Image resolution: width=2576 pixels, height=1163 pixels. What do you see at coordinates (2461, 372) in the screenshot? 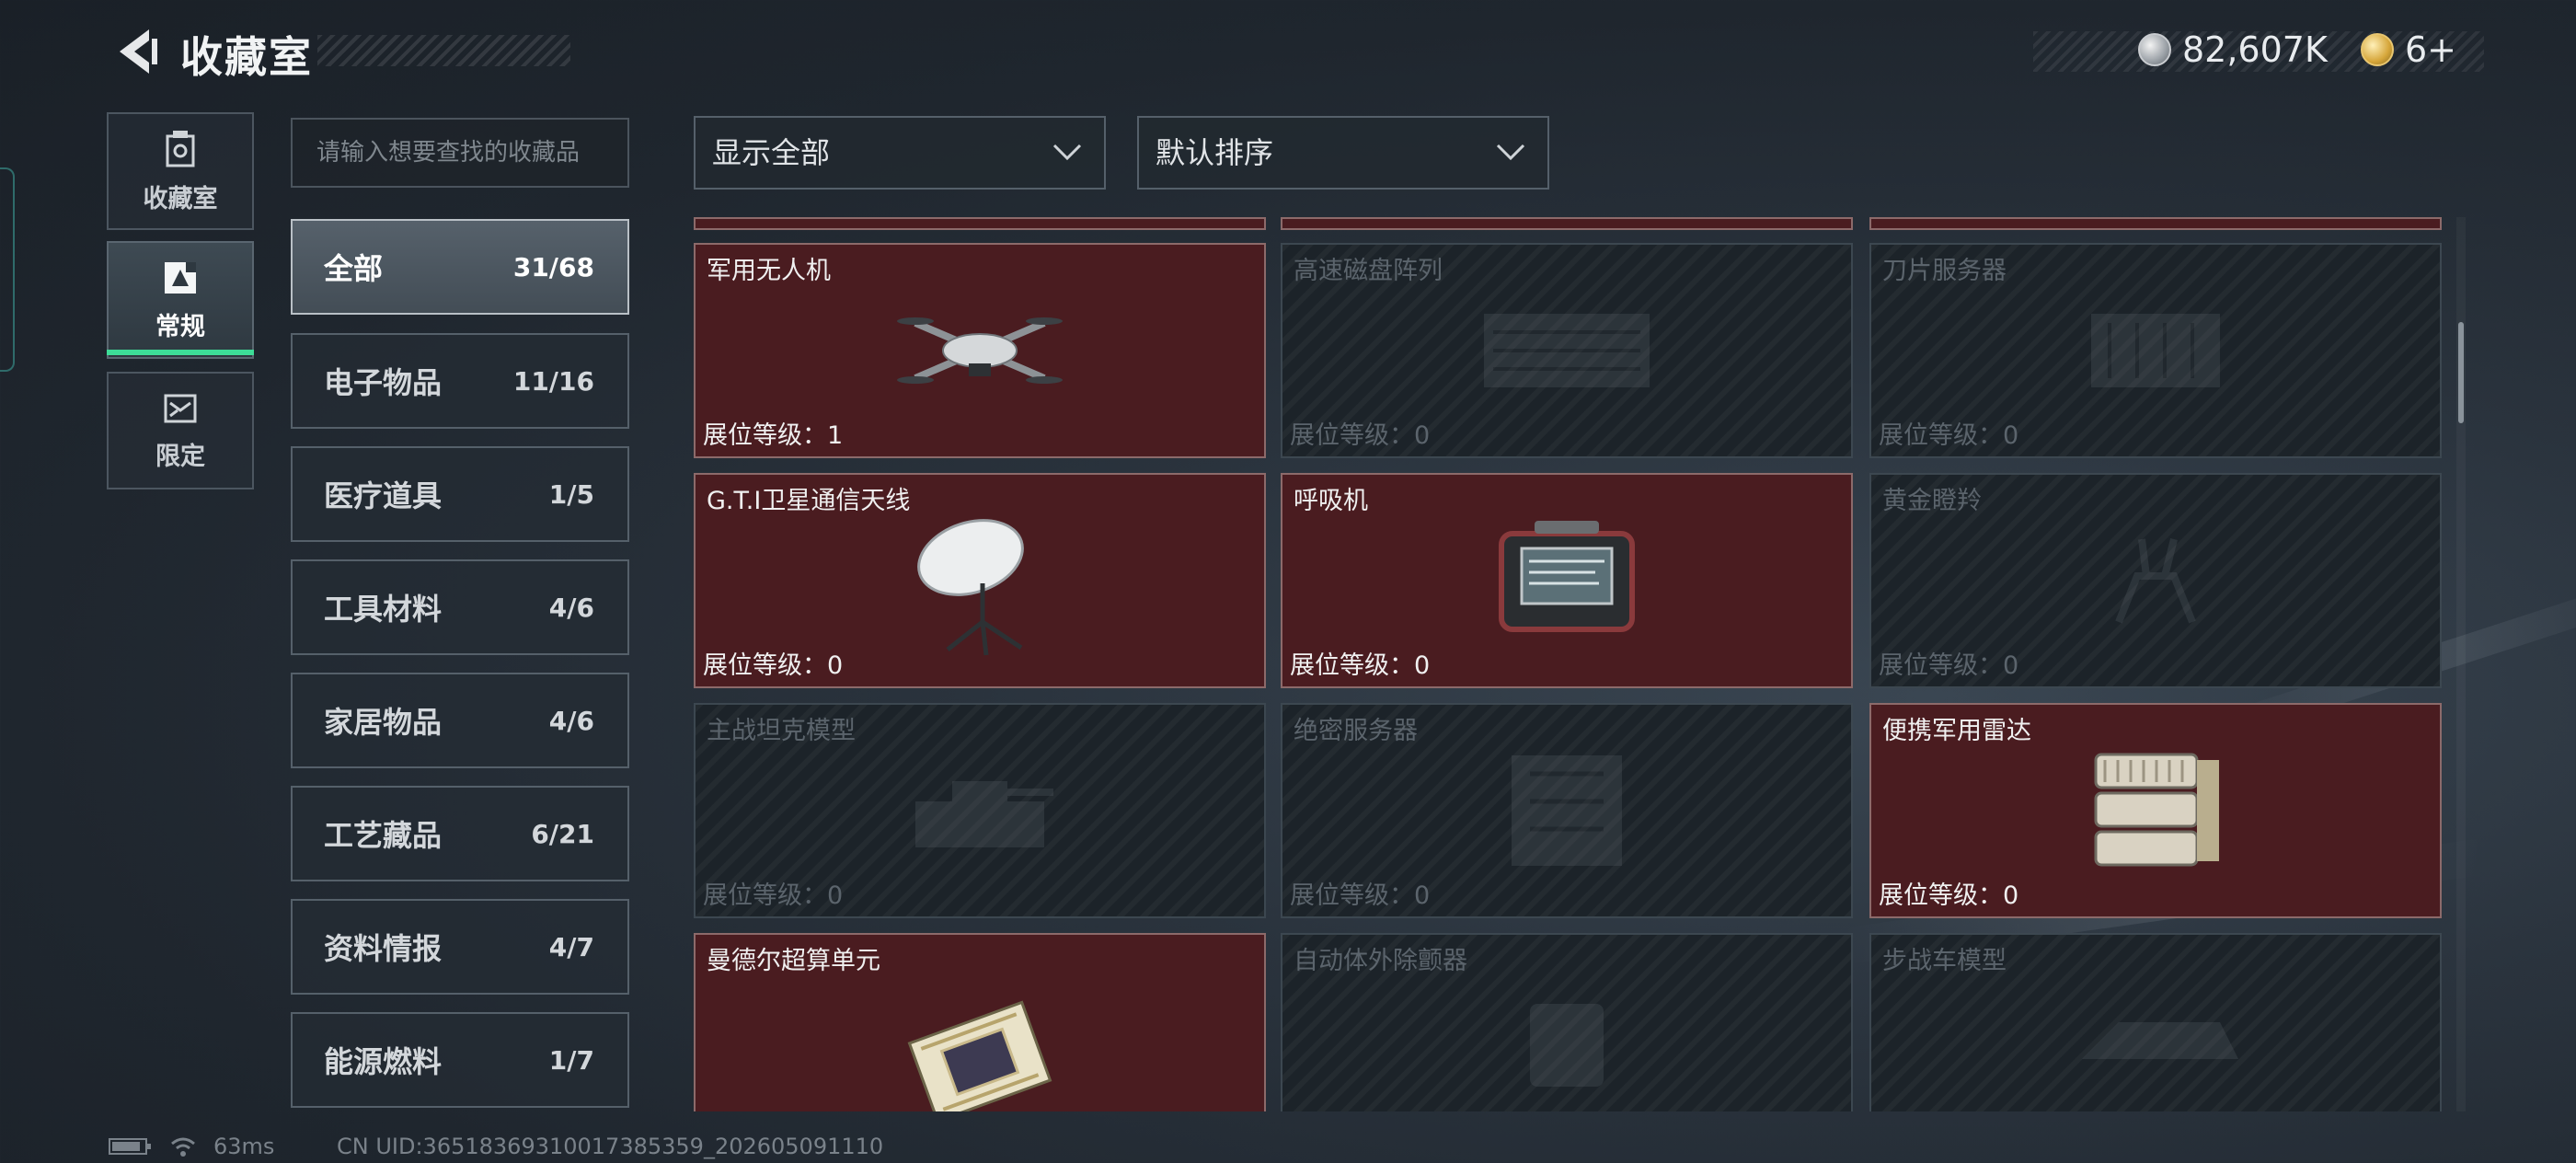
I see `grid-scrollbar-thumb` at bounding box center [2461, 372].